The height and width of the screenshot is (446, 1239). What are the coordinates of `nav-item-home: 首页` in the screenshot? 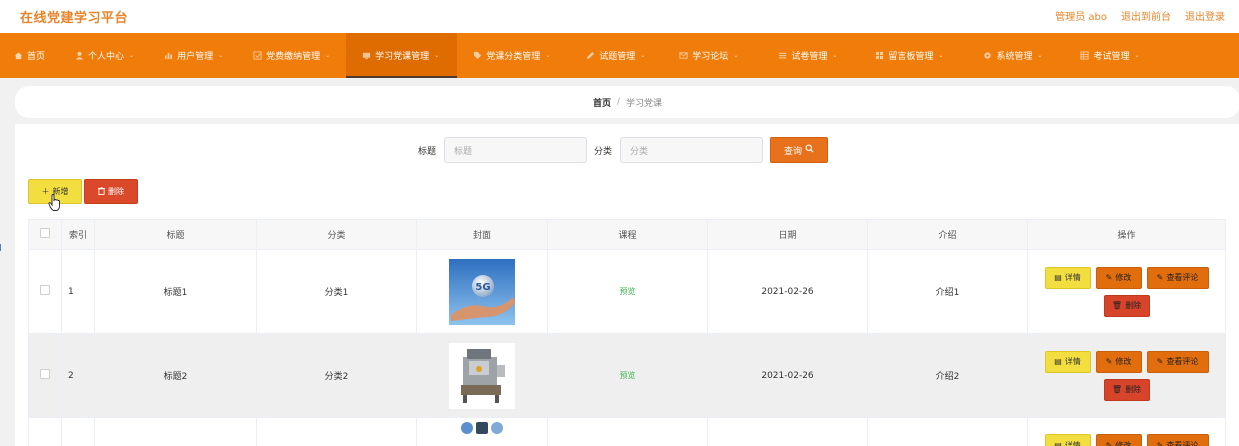 It's located at (28, 55).